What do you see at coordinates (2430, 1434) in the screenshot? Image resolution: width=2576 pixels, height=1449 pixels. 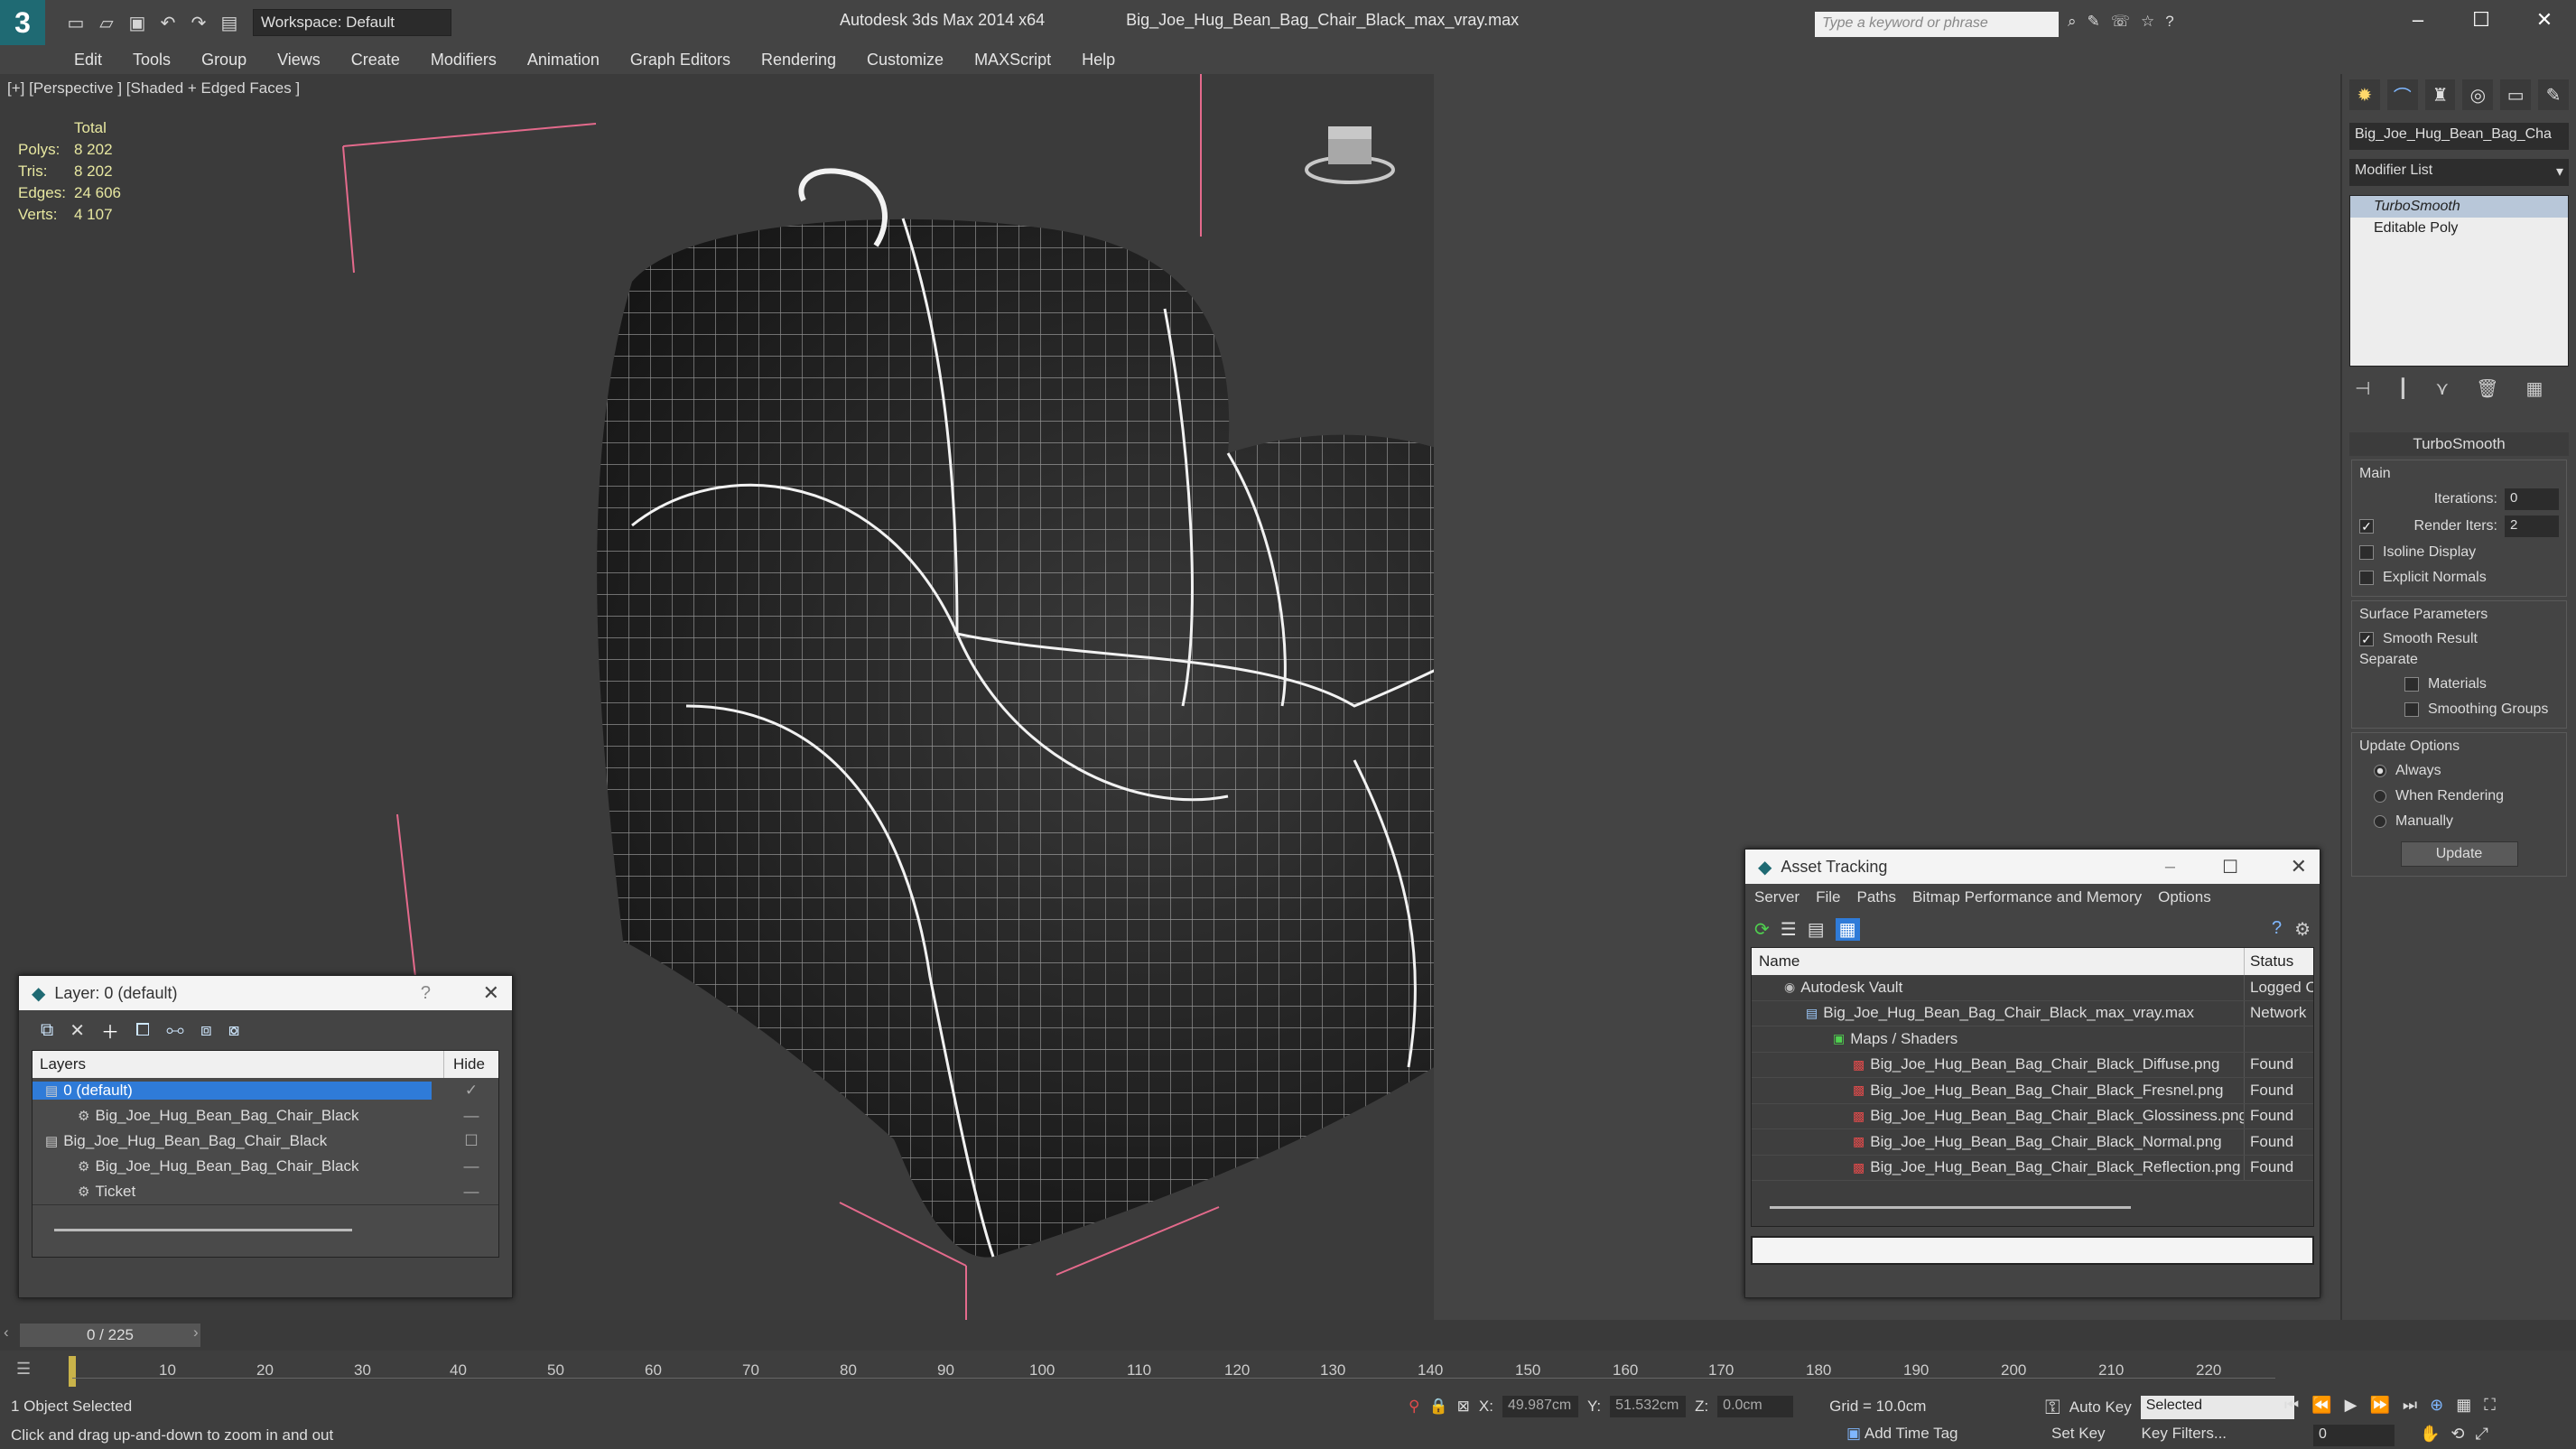 I see `pan-icon: ✋` at bounding box center [2430, 1434].